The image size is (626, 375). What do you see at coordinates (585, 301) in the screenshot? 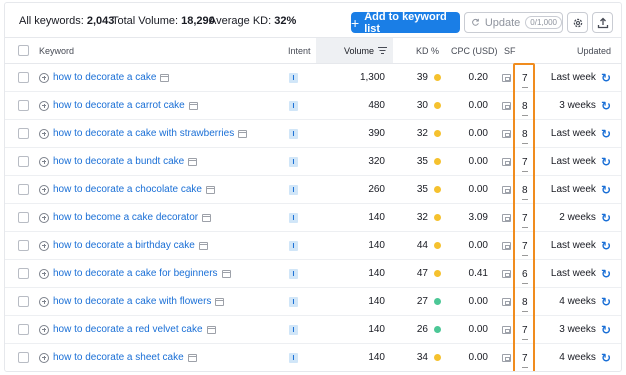
I see `updated-cell: 4 weeks ↻` at bounding box center [585, 301].